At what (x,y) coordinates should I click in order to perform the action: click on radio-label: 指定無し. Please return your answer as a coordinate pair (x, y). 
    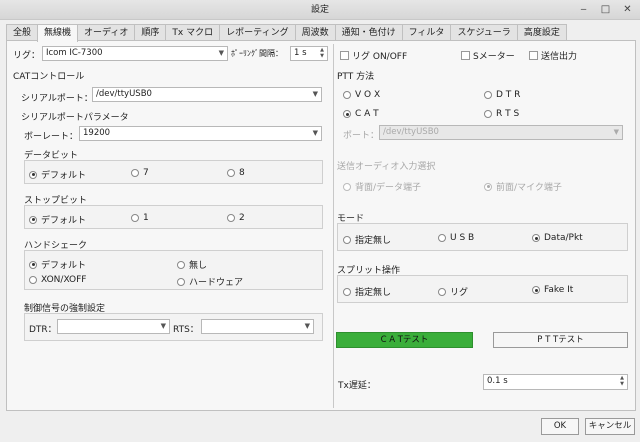
    Looking at the image, I should click on (373, 293).